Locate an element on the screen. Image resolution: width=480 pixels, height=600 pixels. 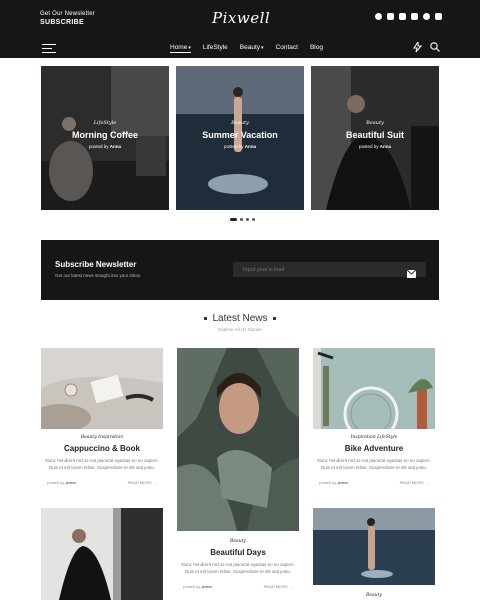
lightning-icon is located at coordinates (417, 47).